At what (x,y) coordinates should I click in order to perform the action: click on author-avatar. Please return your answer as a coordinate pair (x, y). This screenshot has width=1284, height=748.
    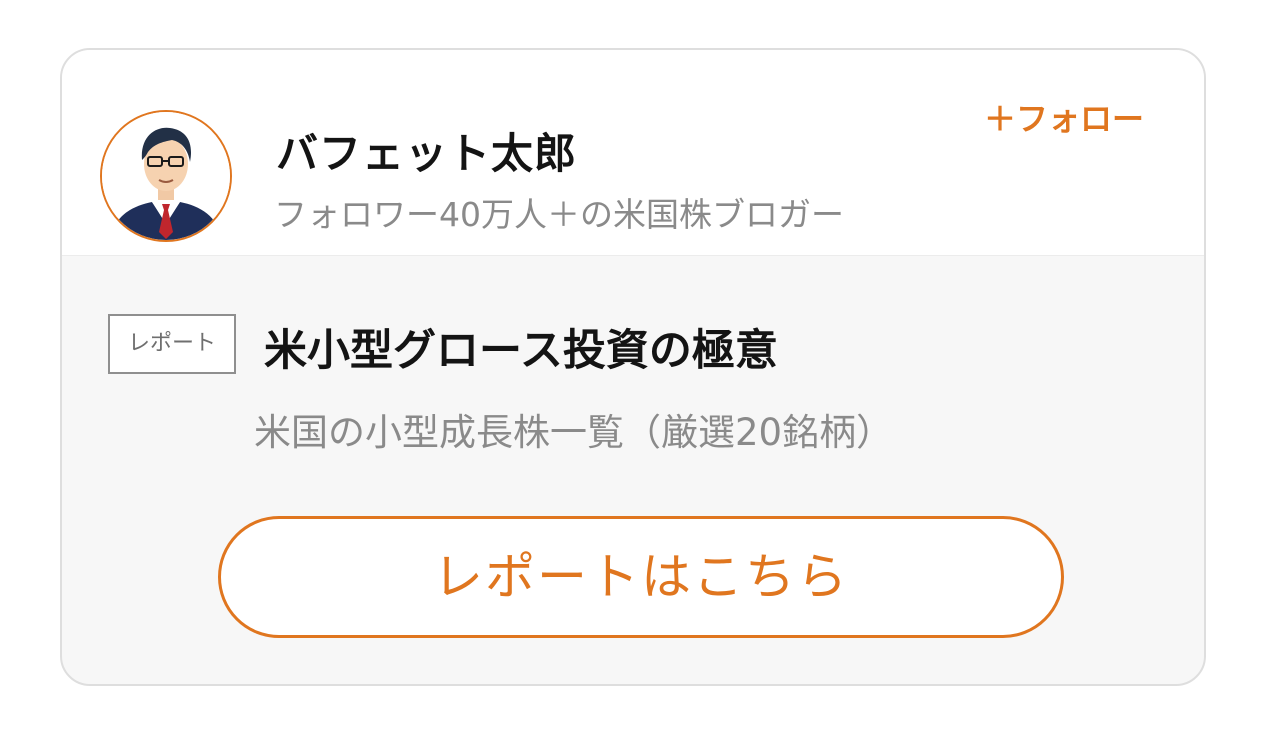
    Looking at the image, I should click on (166, 176).